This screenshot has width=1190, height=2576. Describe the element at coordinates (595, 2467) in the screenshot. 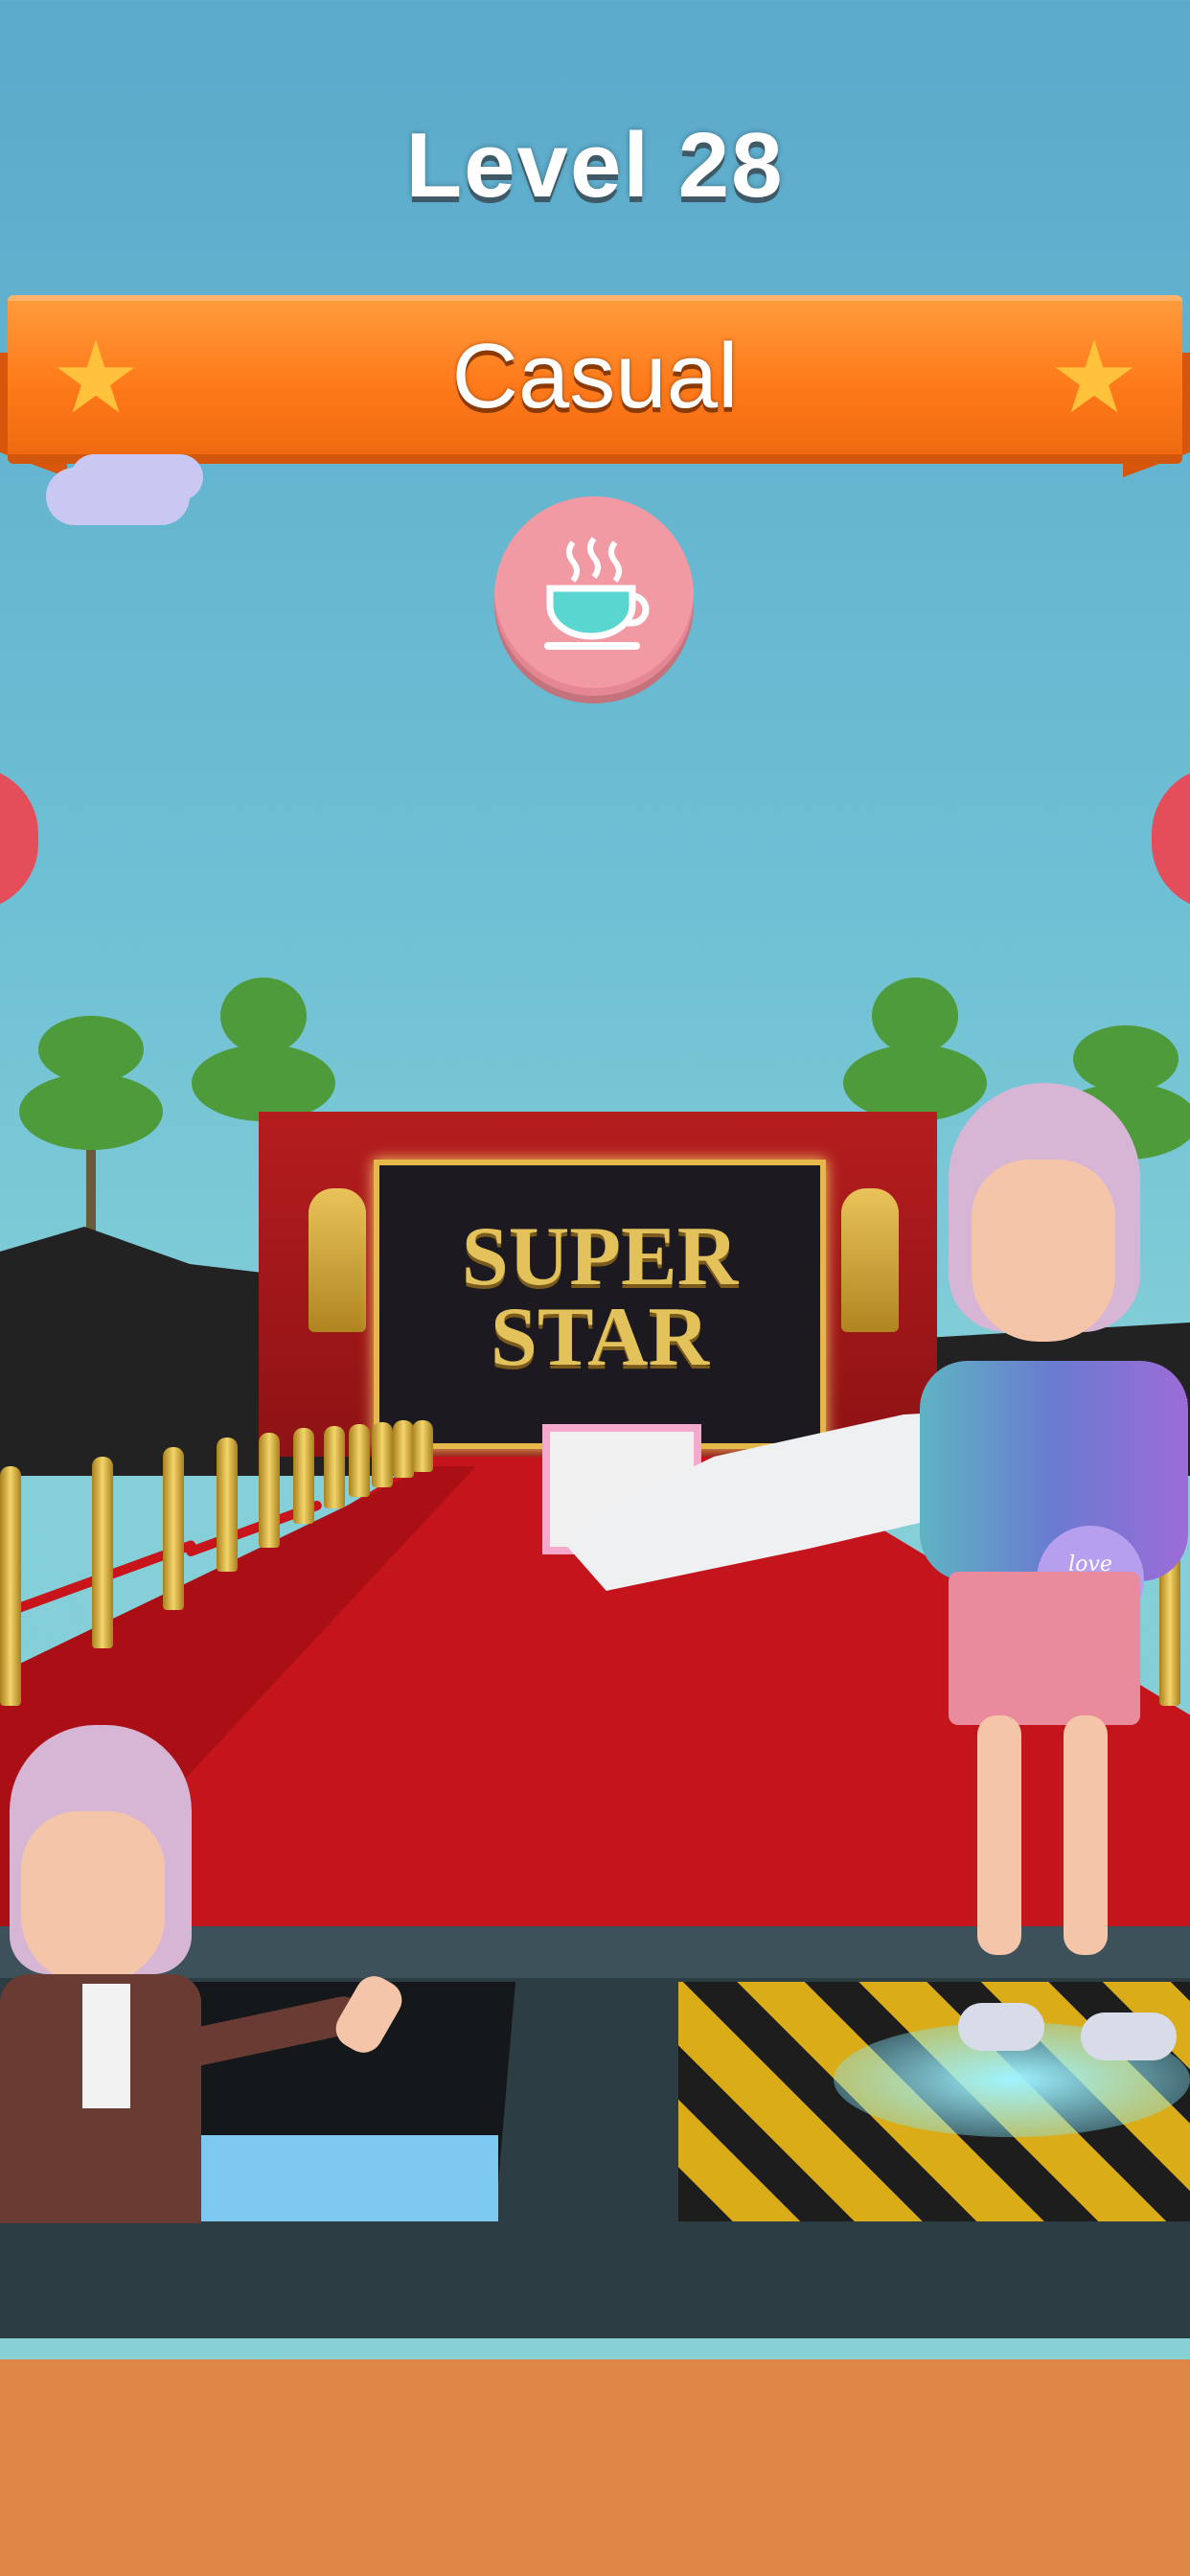

I see `bottom-panel` at that location.